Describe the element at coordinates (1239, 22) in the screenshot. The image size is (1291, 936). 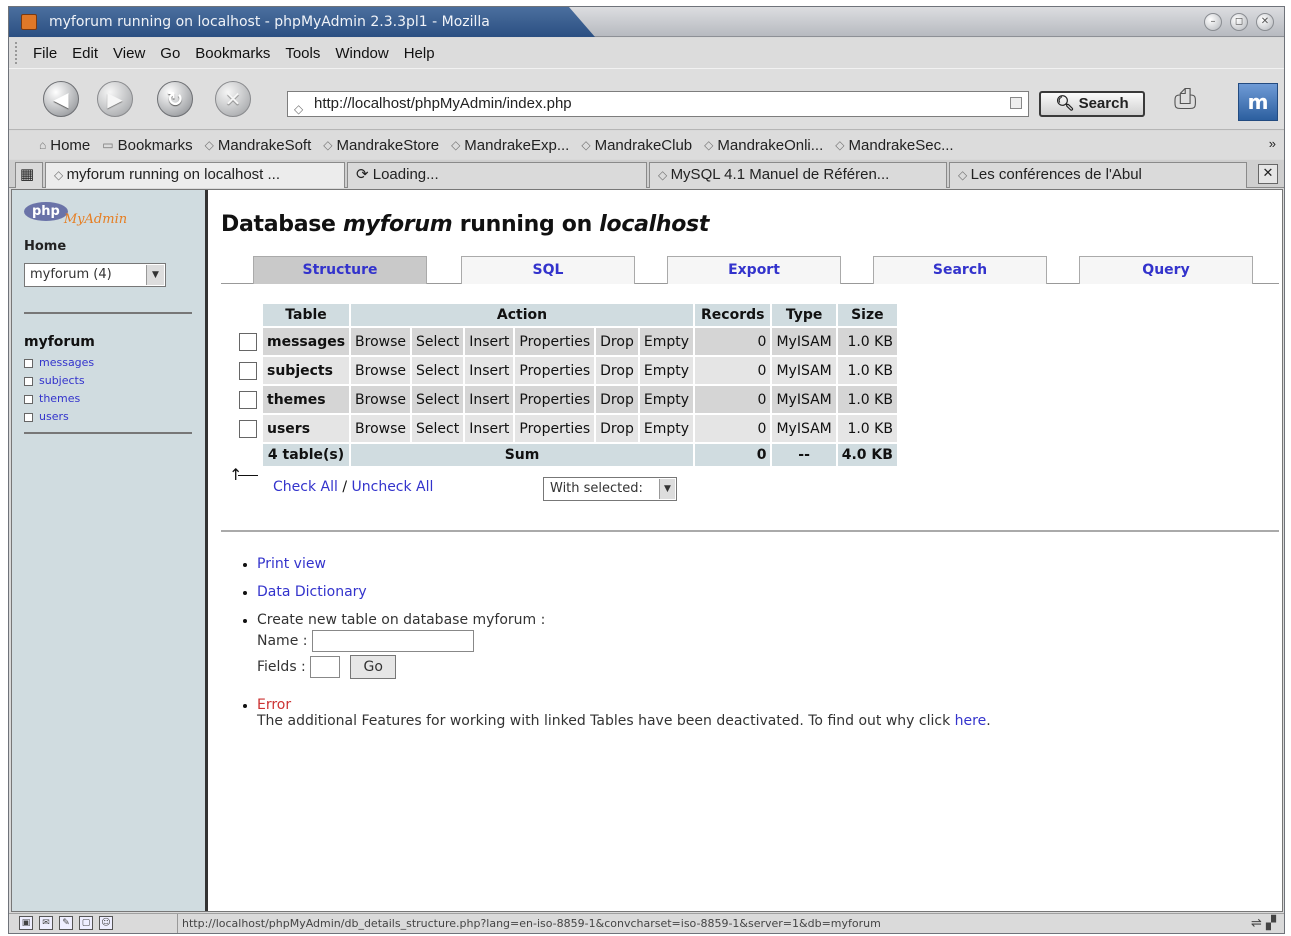
I see `maximize-icon: ◻` at that location.